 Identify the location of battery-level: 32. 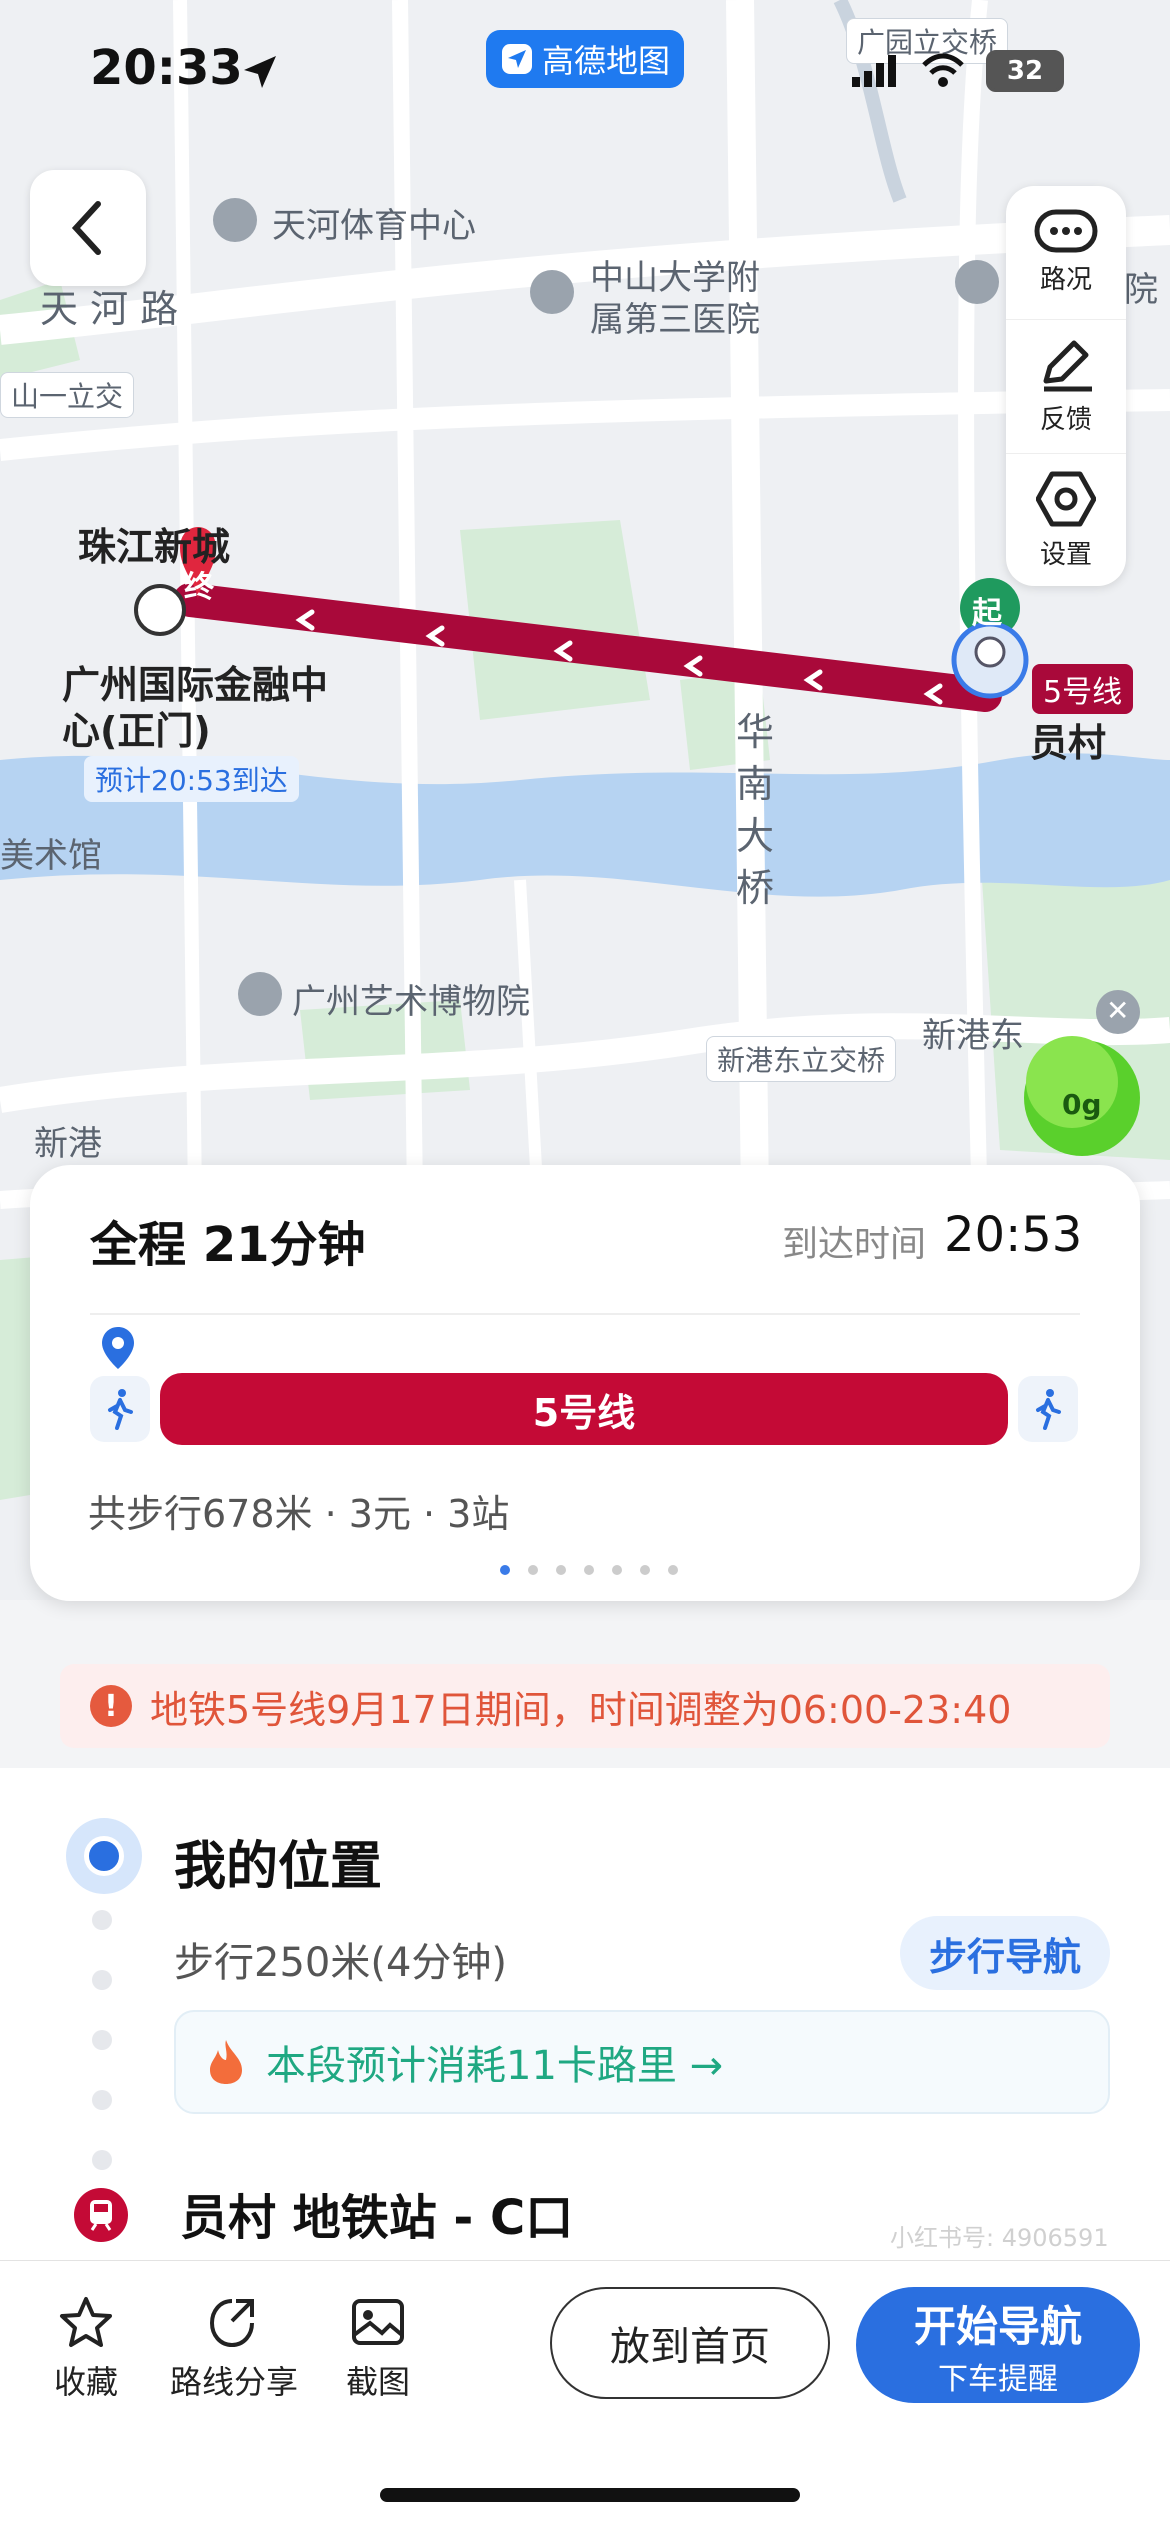
(1025, 71).